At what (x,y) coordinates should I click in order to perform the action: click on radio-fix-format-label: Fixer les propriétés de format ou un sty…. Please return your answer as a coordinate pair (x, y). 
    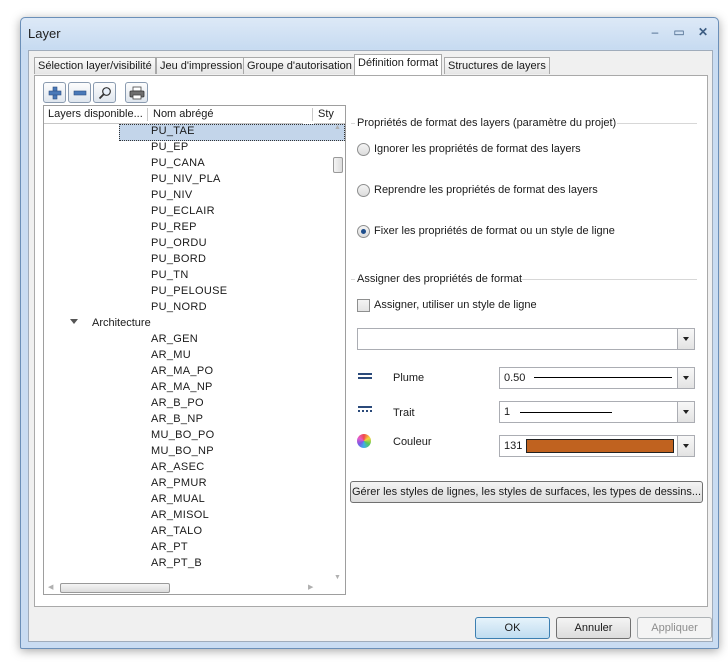
    Looking at the image, I should click on (494, 231).